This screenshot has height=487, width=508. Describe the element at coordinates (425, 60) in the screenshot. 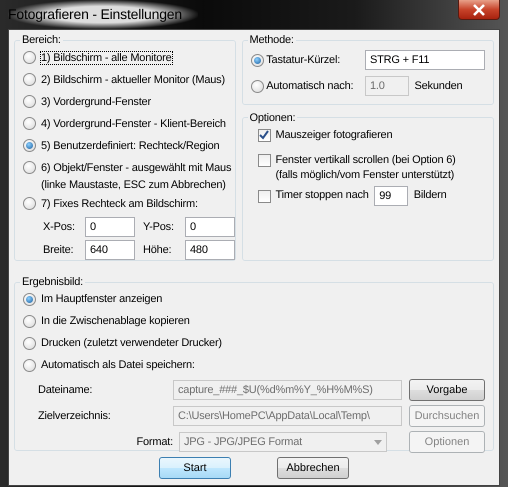

I see `input-field: STRG + F11` at that location.